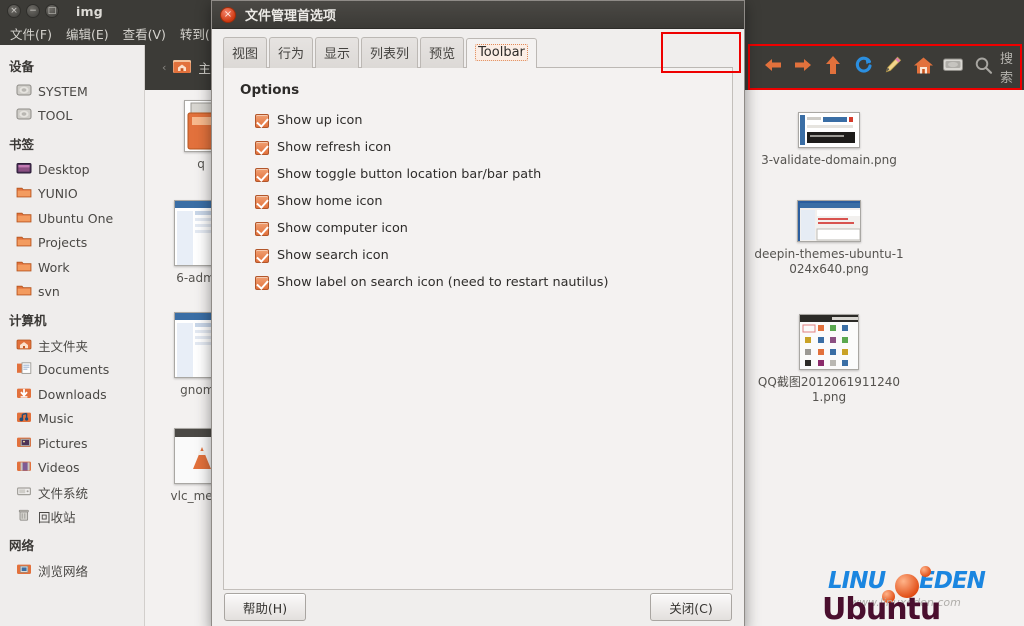 The width and height of the screenshot is (1024, 626). Describe the element at coordinates (24, 418) in the screenshot. I see `music-icon` at that location.